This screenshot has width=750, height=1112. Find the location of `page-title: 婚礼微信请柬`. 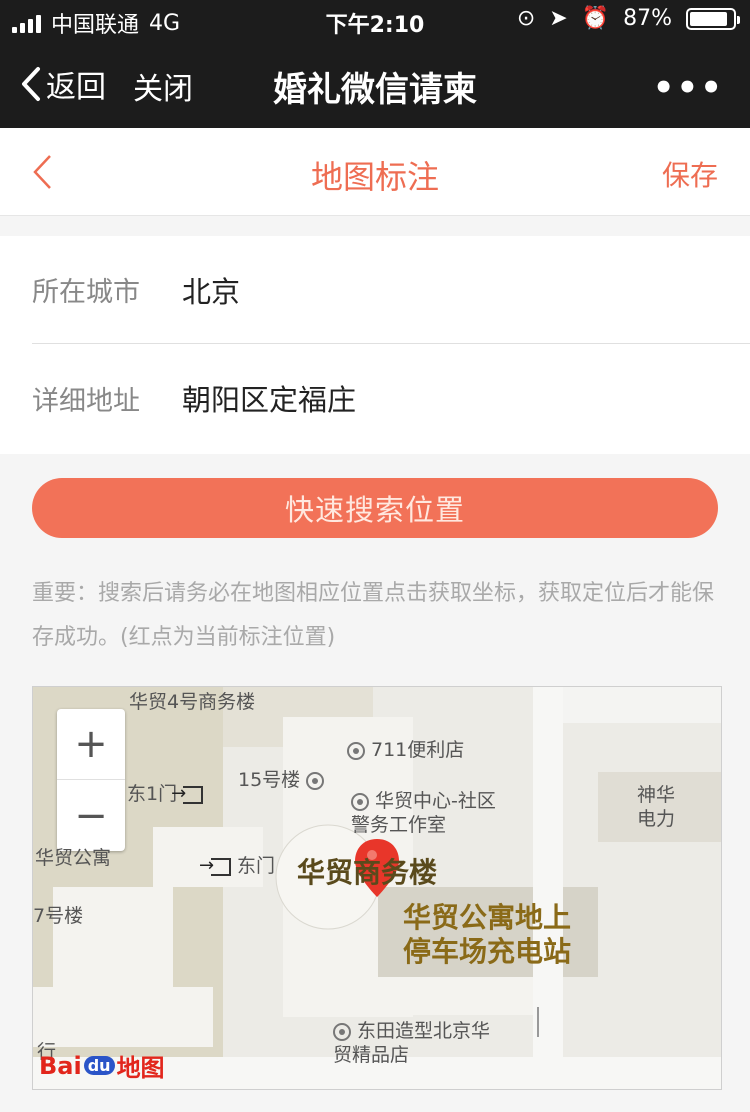

page-title: 婚礼微信请柬 is located at coordinates (375, 90).